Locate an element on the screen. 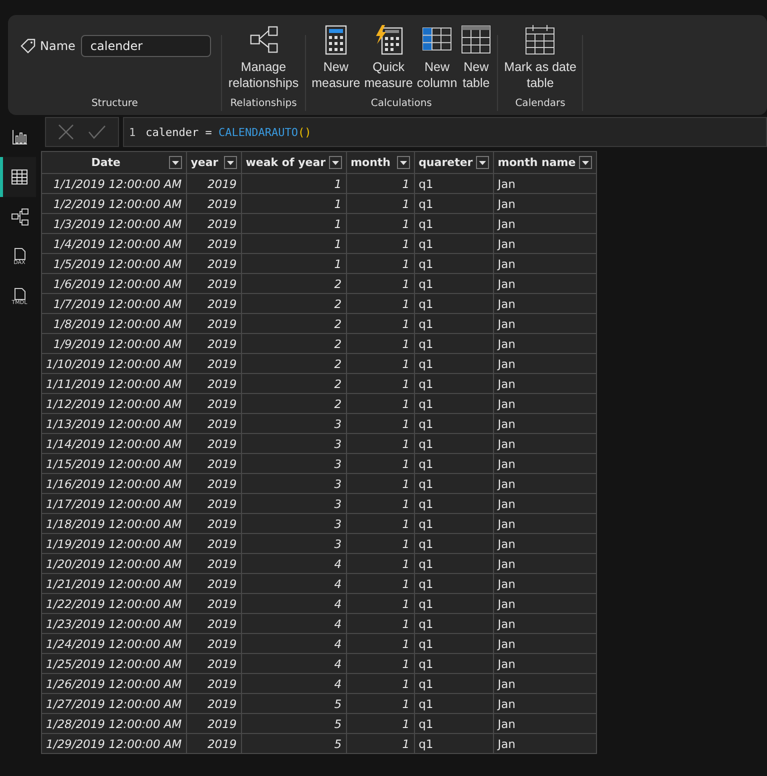  table-cell: 1/26/2019 12:00:00 AM is located at coordinates (114, 684).